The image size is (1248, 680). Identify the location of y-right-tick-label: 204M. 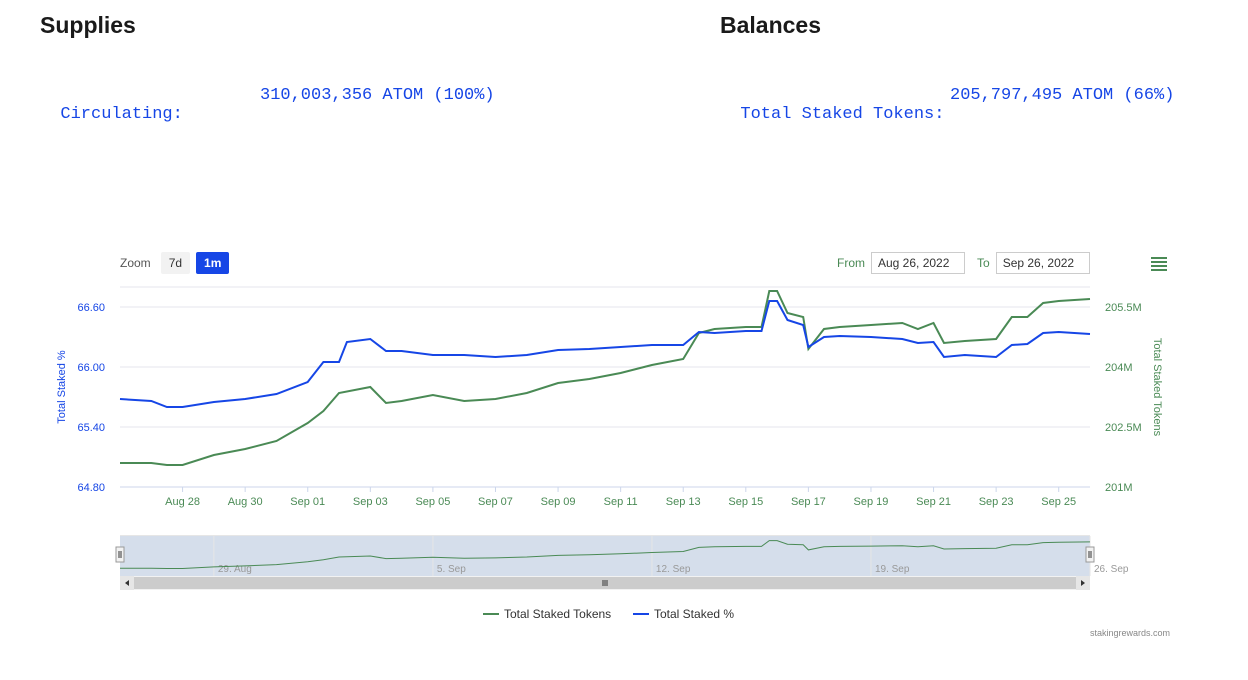
(1119, 368).